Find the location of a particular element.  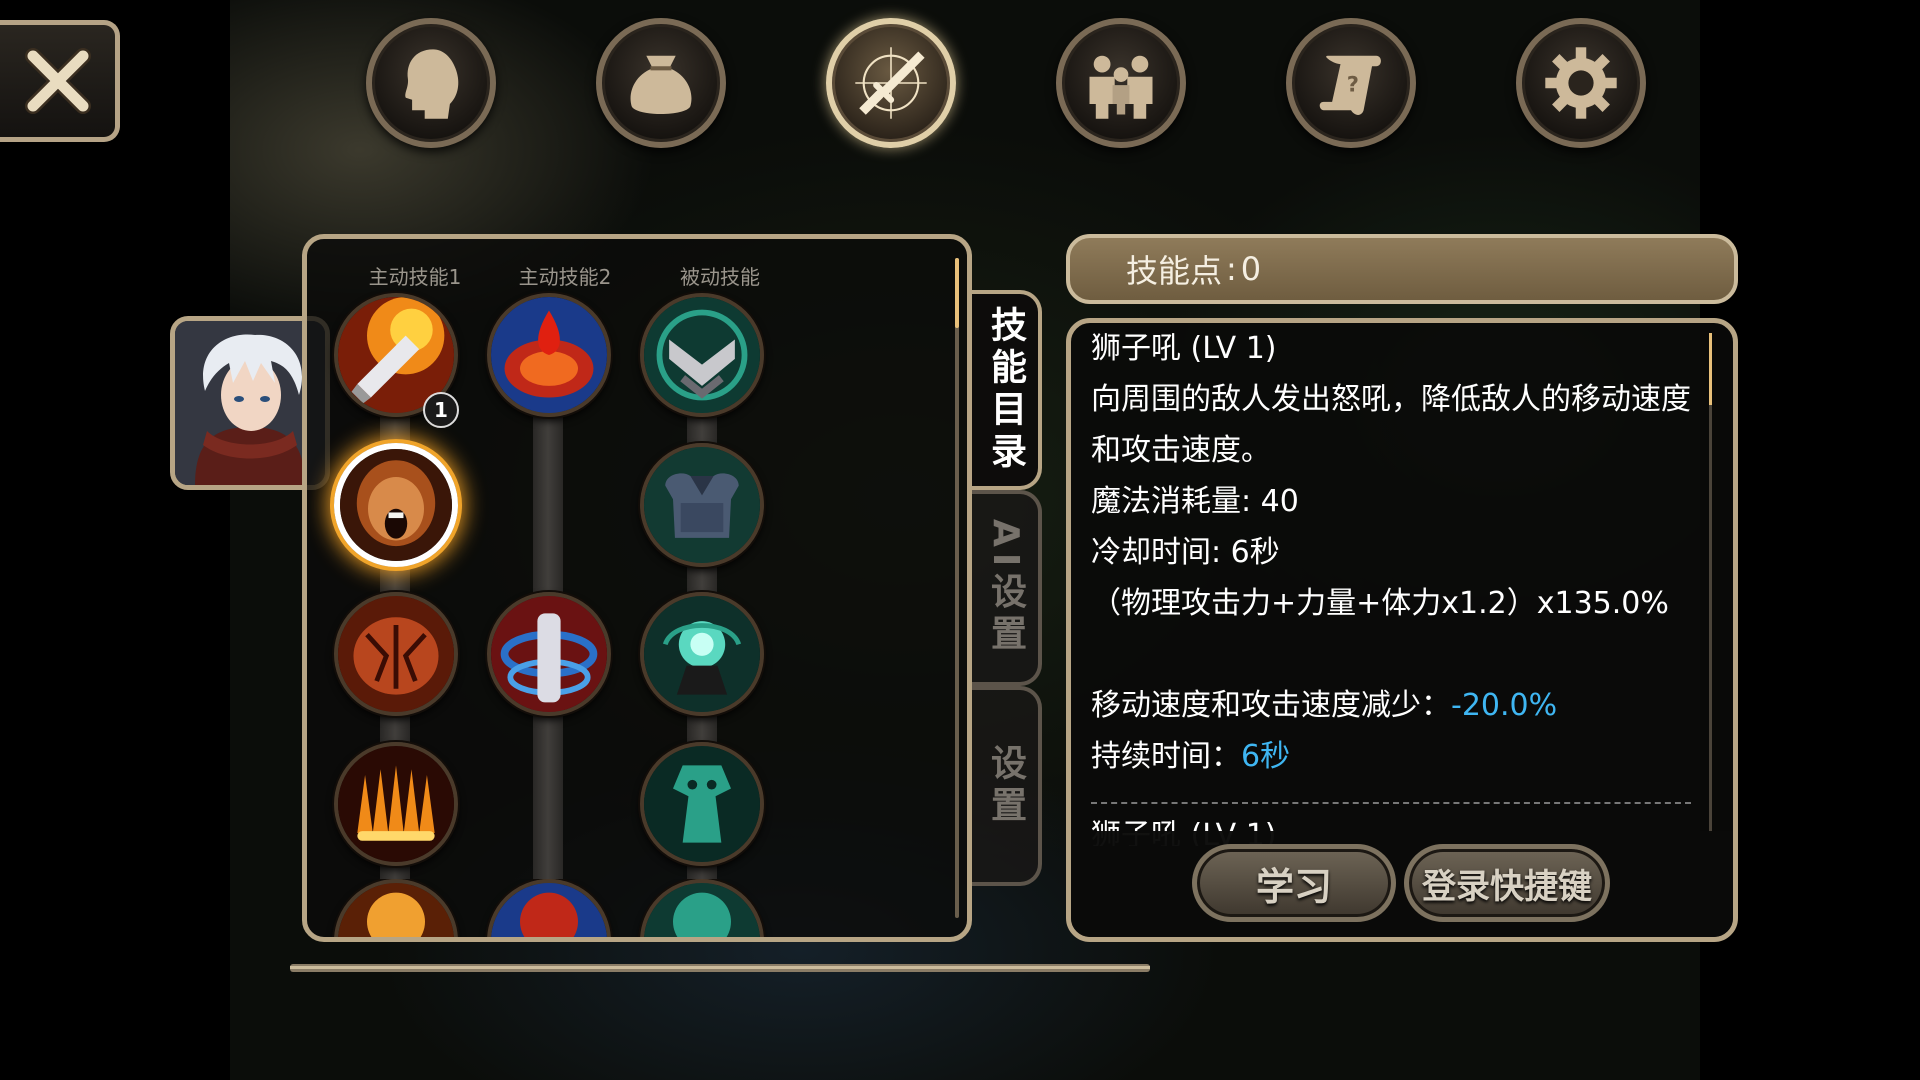

cooldown-label: 冷却时间 is located at coordinates (1151, 552).